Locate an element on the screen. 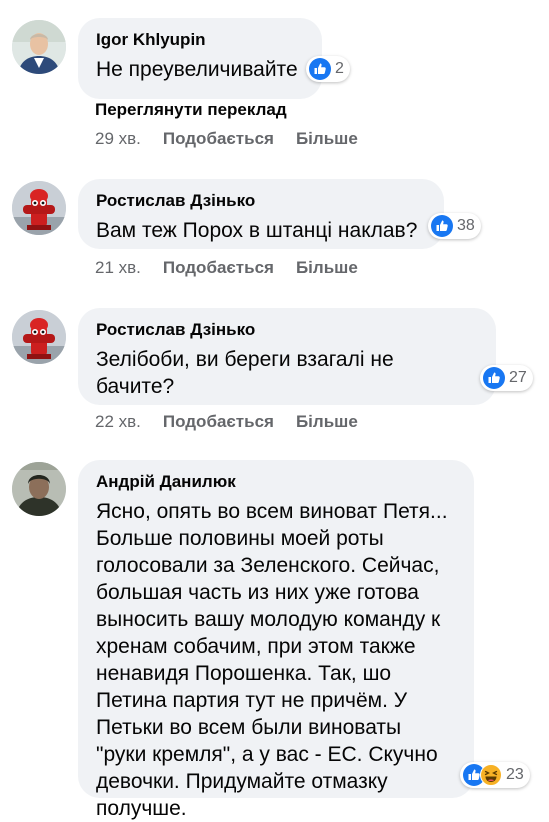 The width and height of the screenshot is (549, 822). comment-author: Андрій Данилюк is located at coordinates (276, 482).